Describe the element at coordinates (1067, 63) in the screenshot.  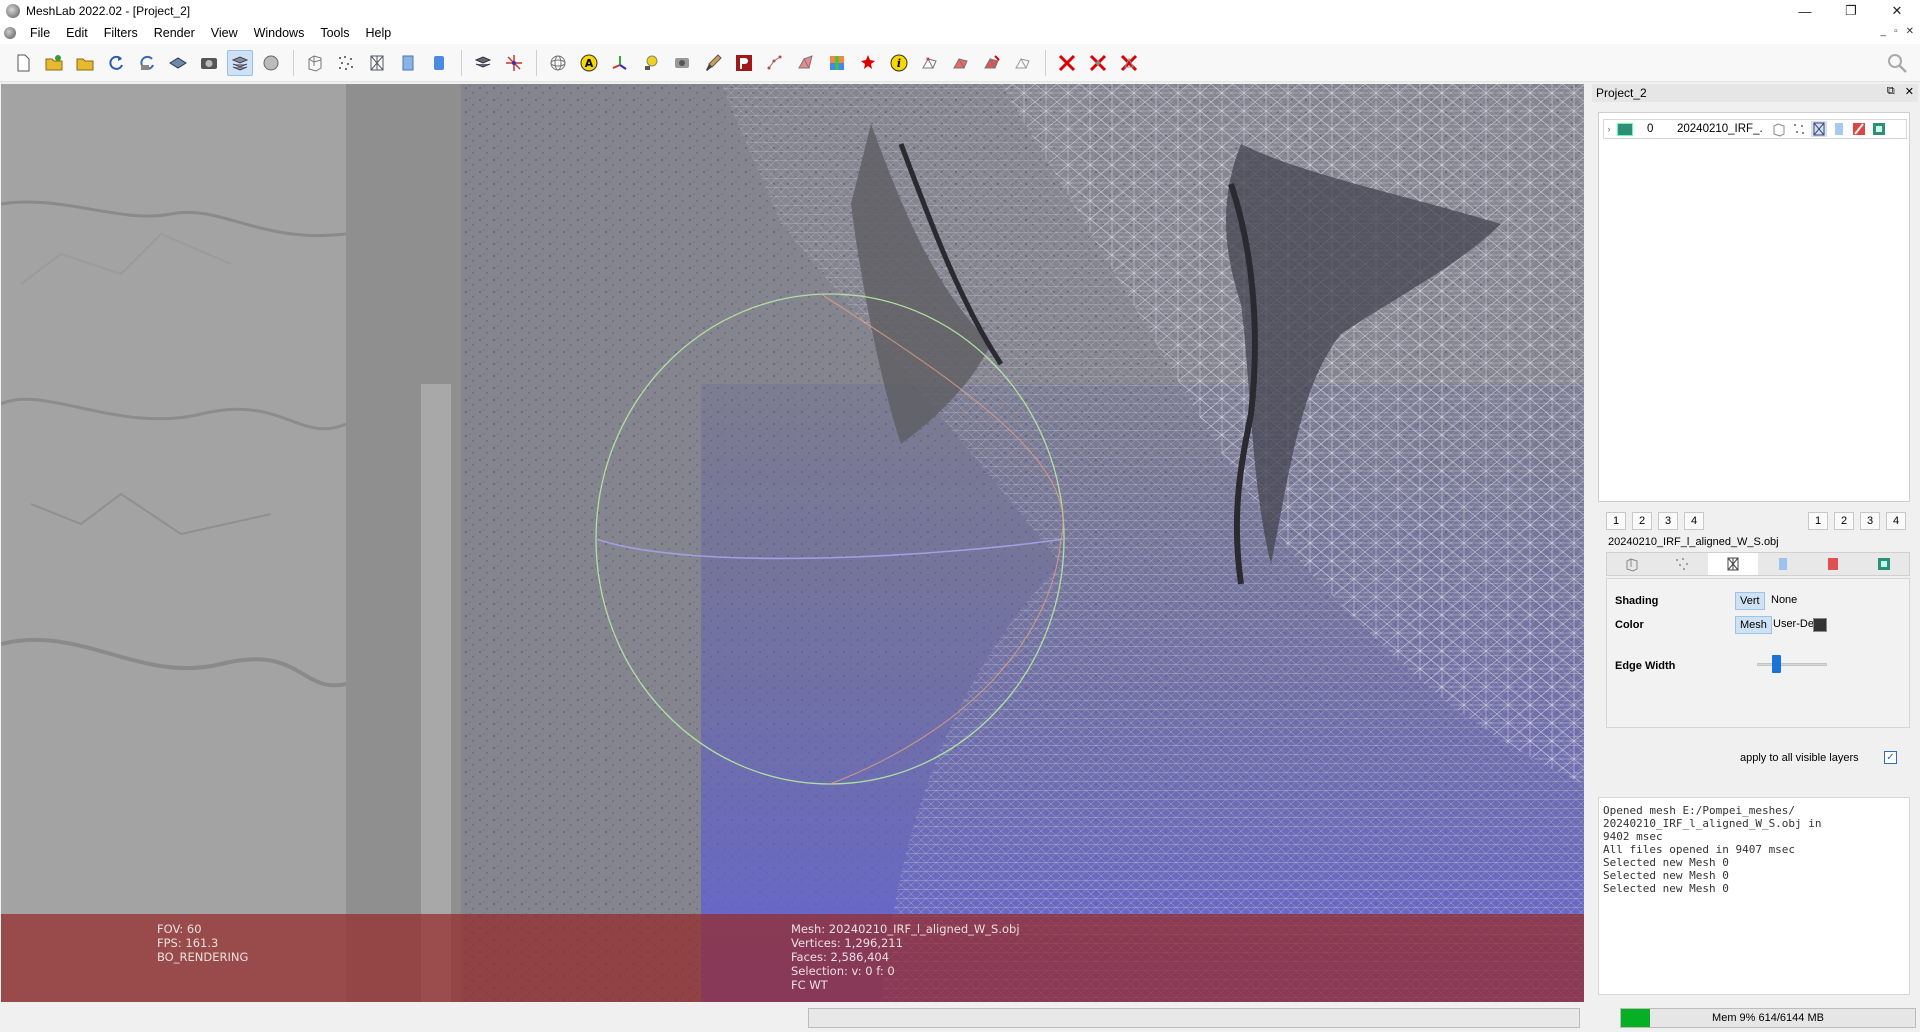
I see `delete-edit-1-icon` at that location.